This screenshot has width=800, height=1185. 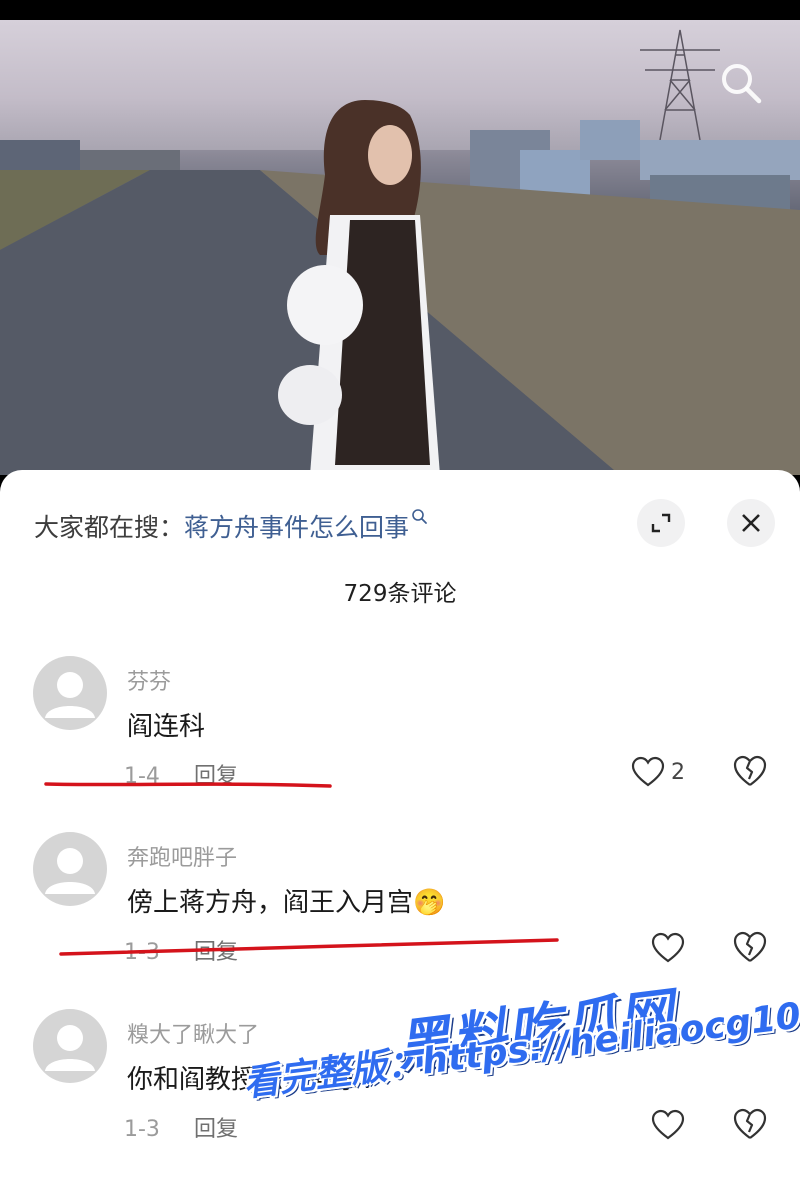 I want to click on comment-content: 傍上蒋方舟，阎王入月宫🤭, so click(x=286, y=903).